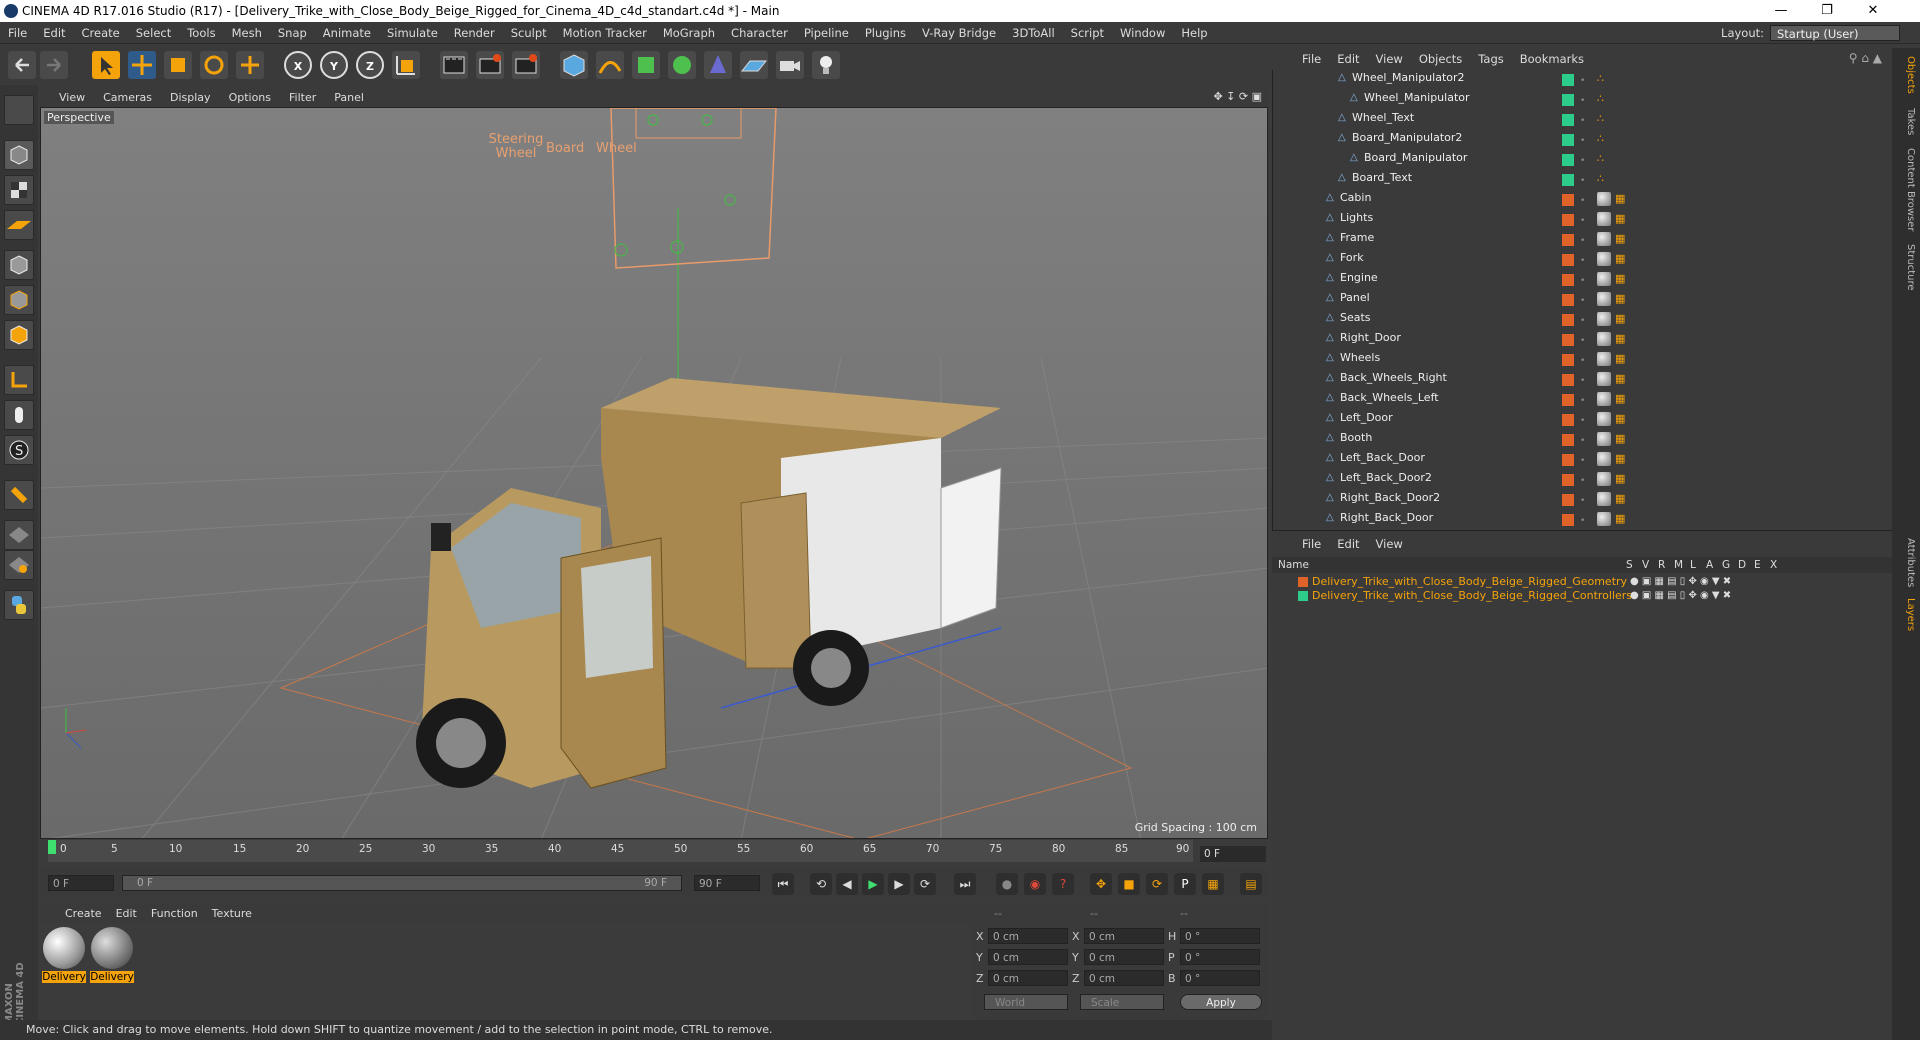  Describe the element at coordinates (81, 883) in the screenshot. I see `start-frame-field: 0 F` at that location.